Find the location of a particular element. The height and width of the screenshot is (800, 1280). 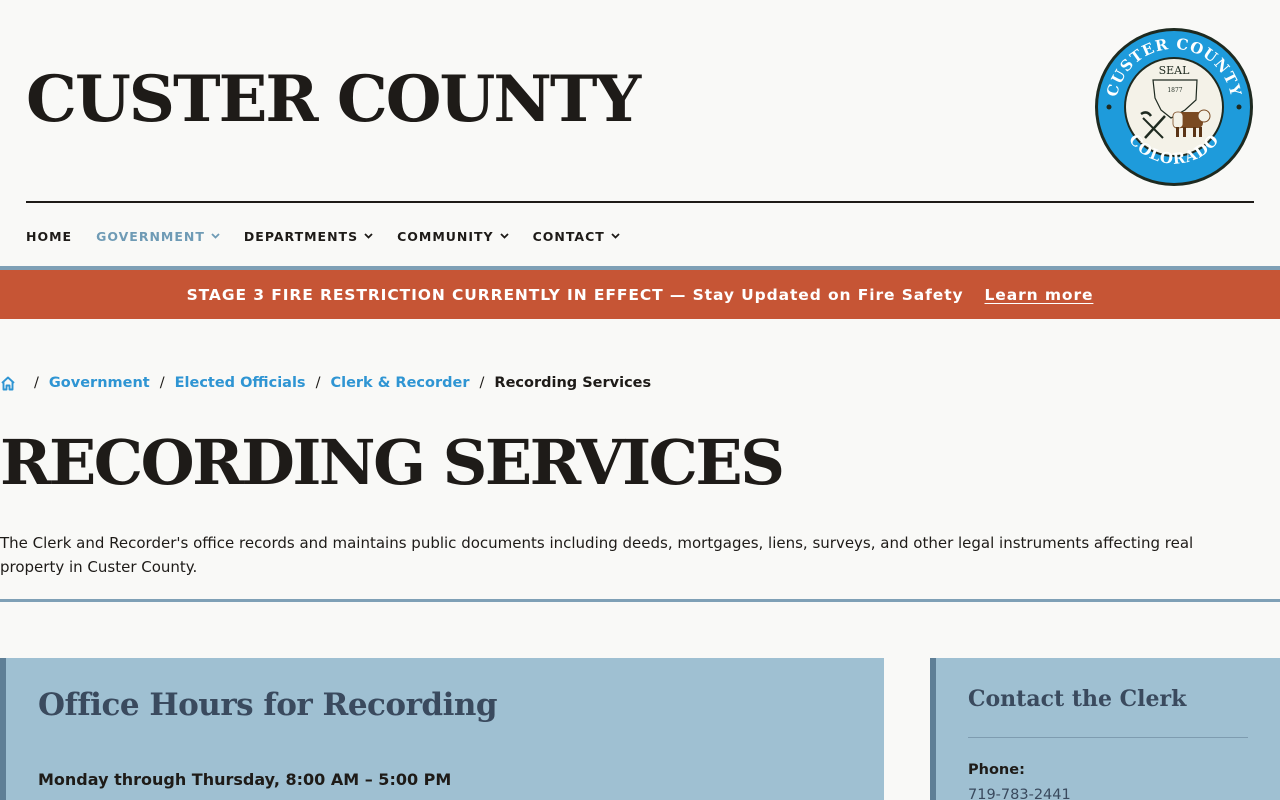

contact-clerk-card: Contact the Clerk Phone: 719-783-2441 is located at coordinates (1105, 729).